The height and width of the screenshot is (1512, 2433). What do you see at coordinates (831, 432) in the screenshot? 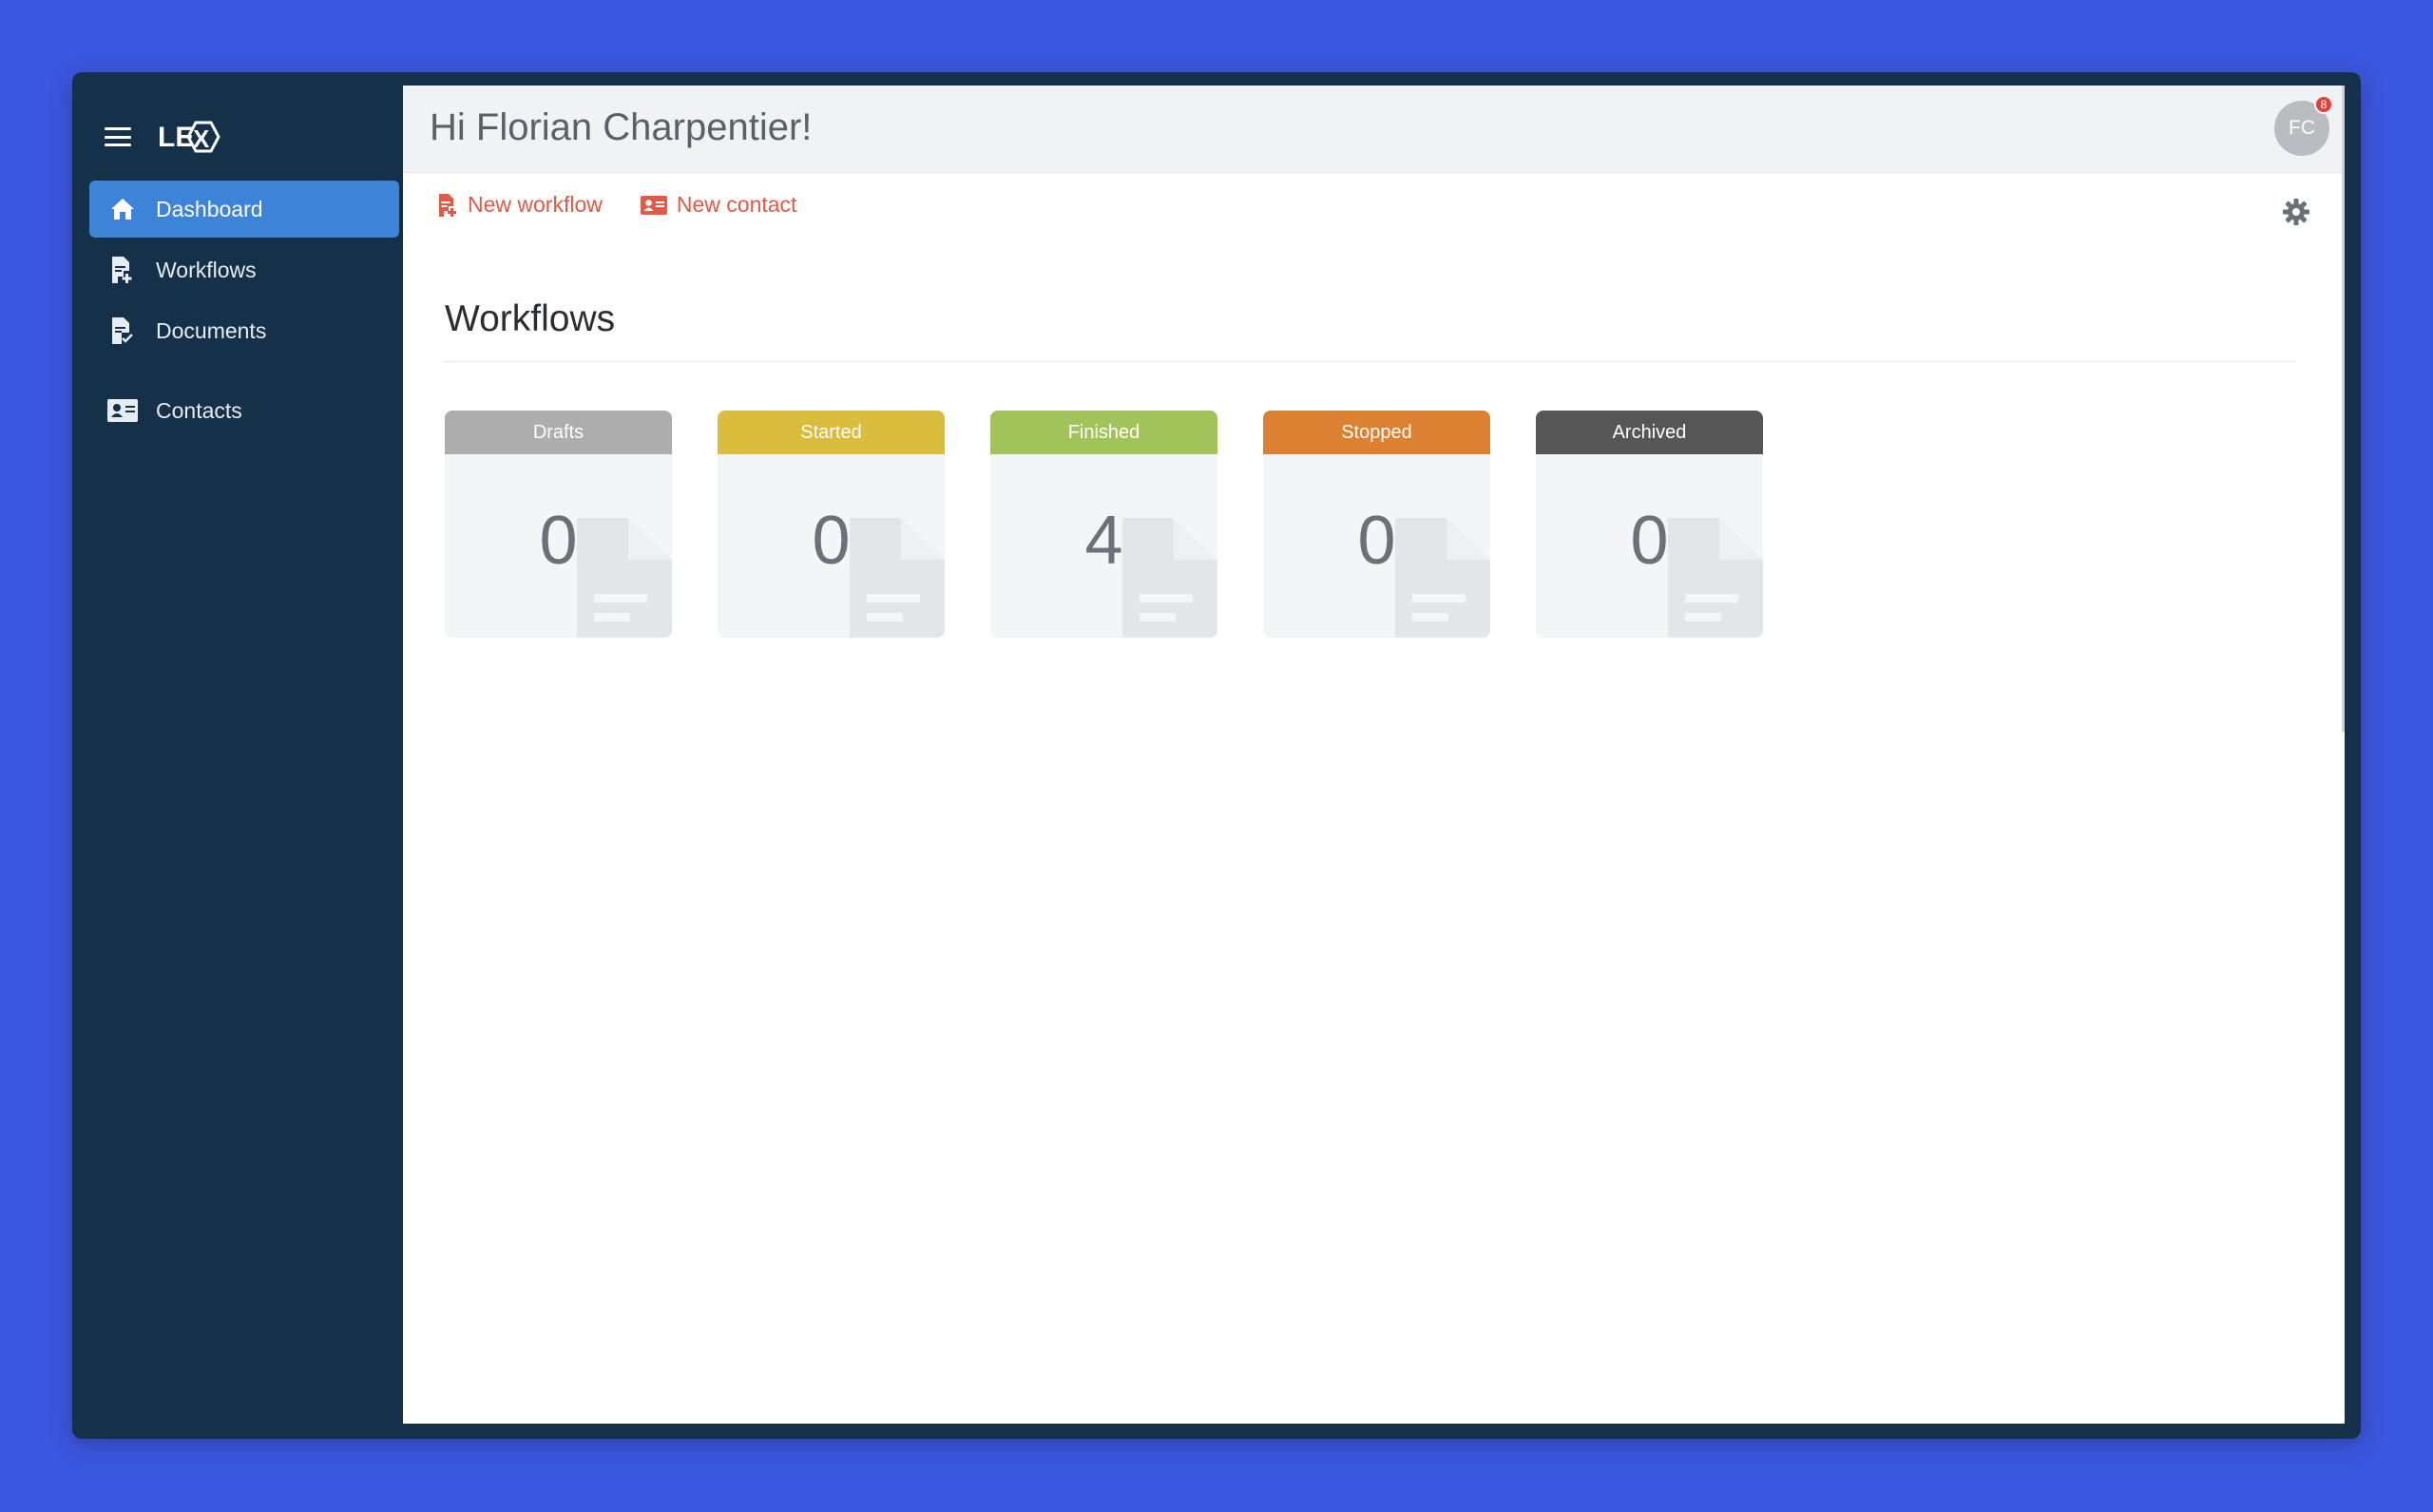
I see `card-header: Started` at bounding box center [831, 432].